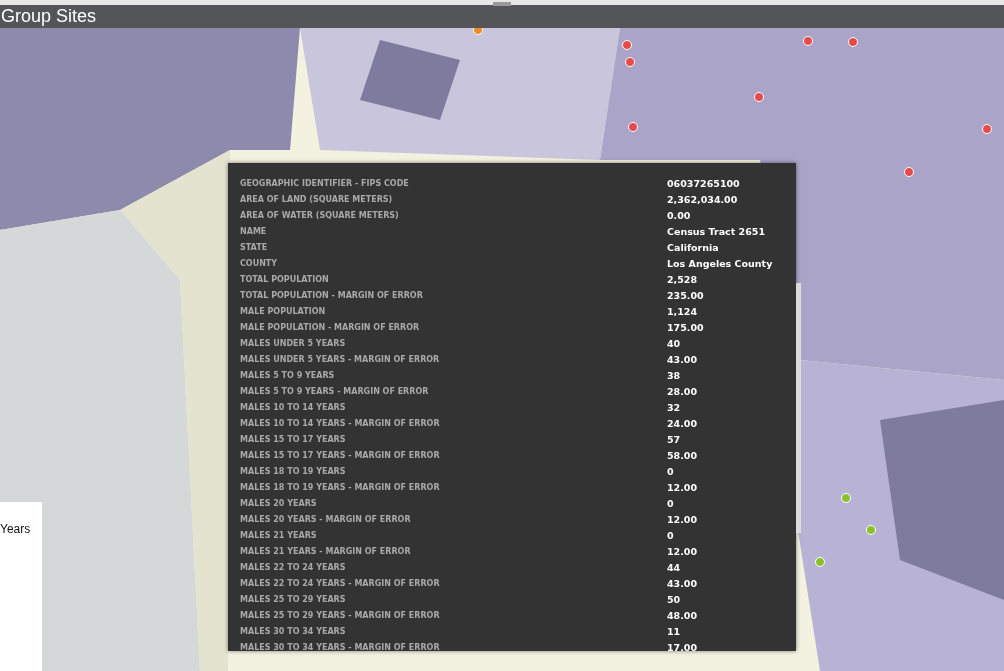 This screenshot has width=1004, height=671. What do you see at coordinates (683, 279) in the screenshot?
I see `field-value: 2,528` at bounding box center [683, 279].